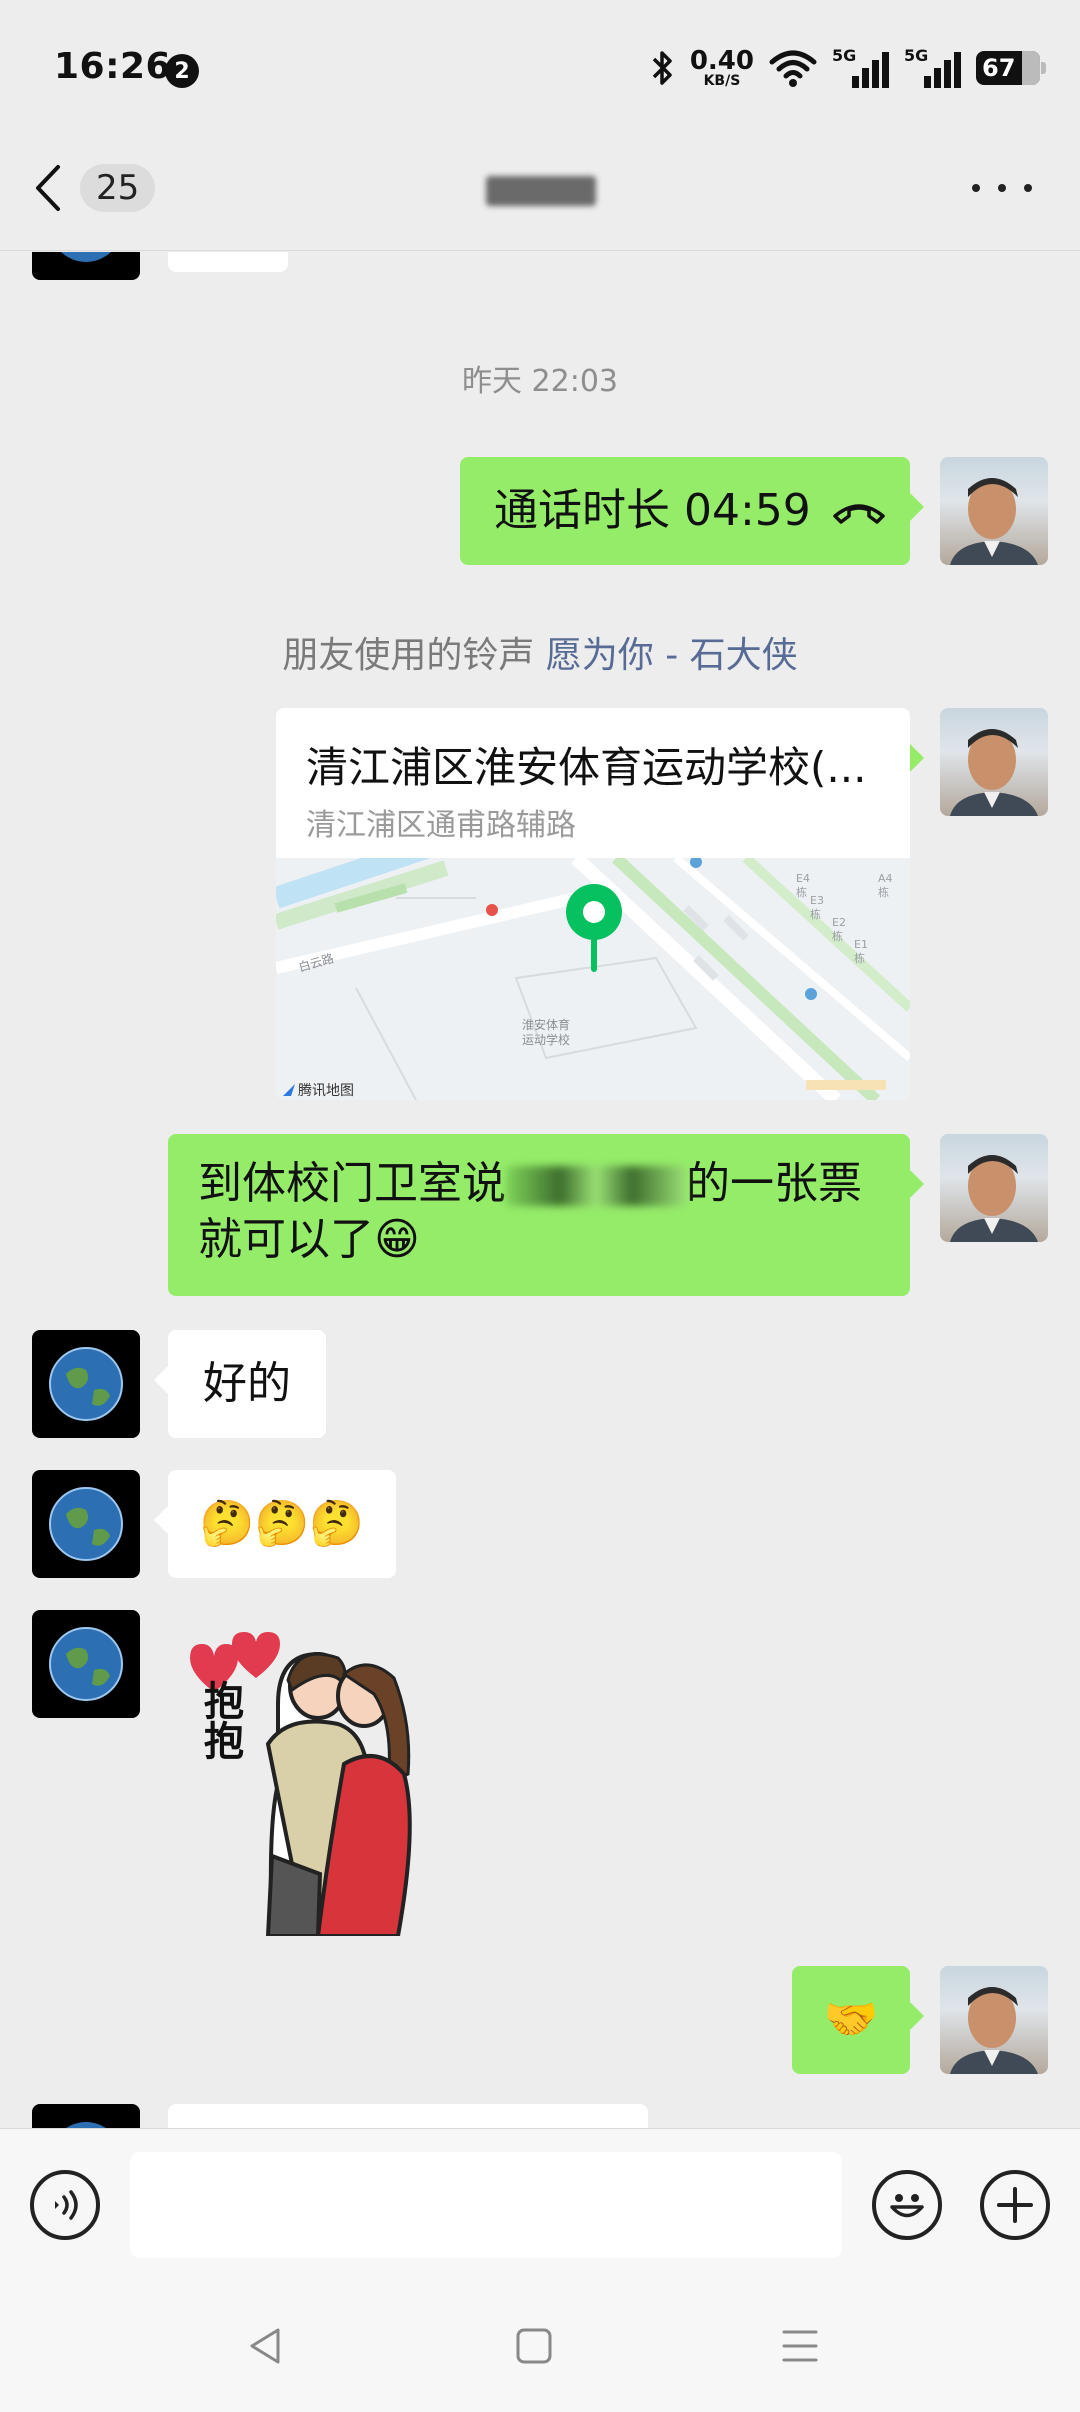  What do you see at coordinates (182, 71) in the screenshot?
I see `notification-badge: 2` at bounding box center [182, 71].